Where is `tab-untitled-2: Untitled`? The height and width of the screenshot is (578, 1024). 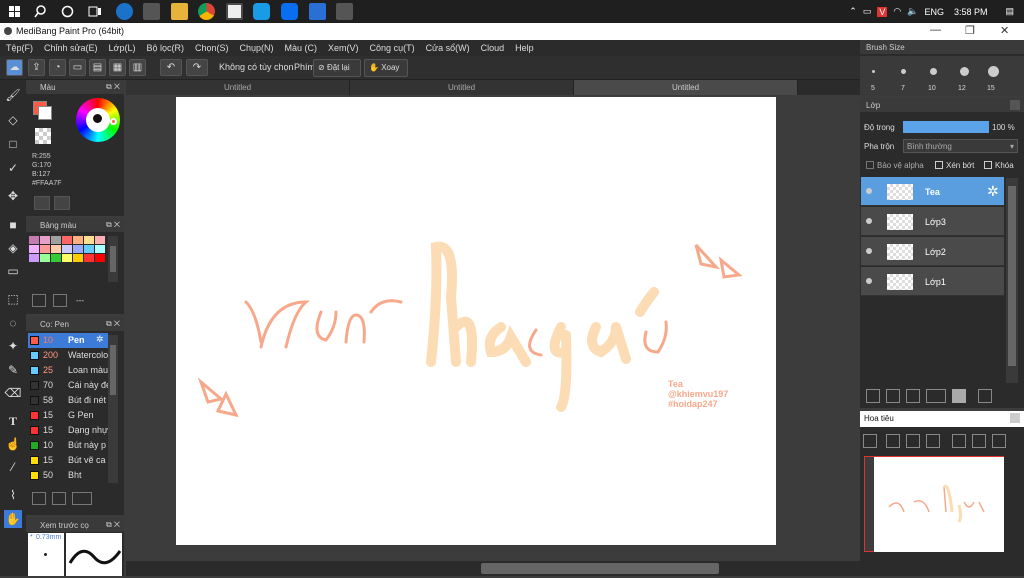
tab-untitled-2: Untitled is located at coordinates (462, 87).